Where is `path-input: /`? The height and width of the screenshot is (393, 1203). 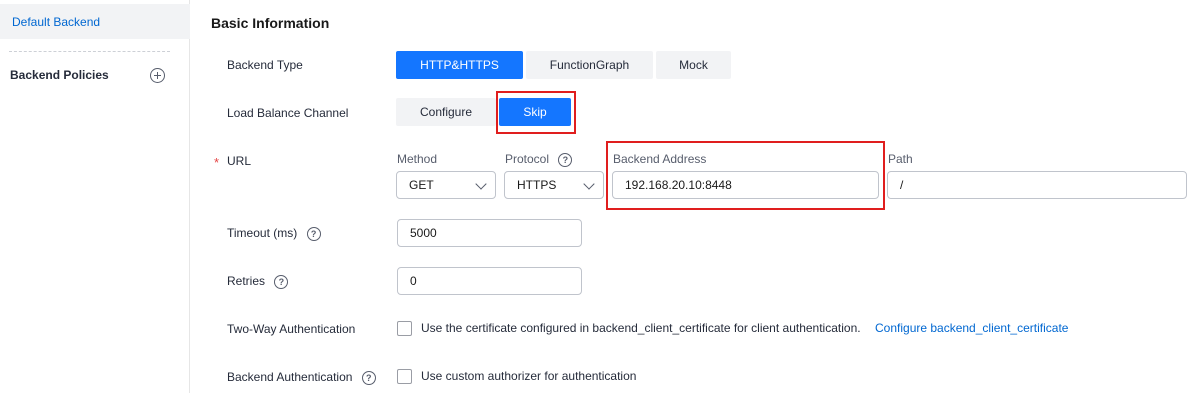 path-input: / is located at coordinates (1037, 185).